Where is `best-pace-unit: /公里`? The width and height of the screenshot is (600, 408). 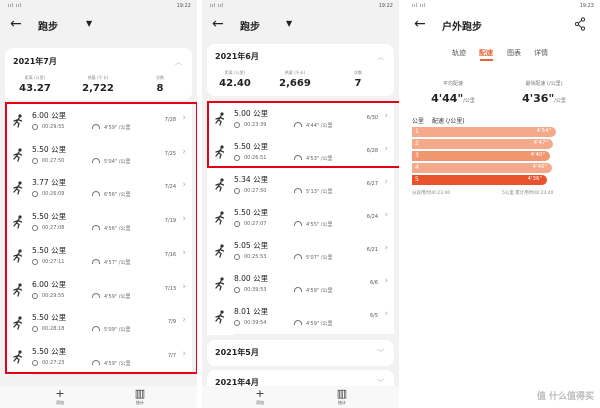 best-pace-unit: /公里 is located at coordinates (560, 101).